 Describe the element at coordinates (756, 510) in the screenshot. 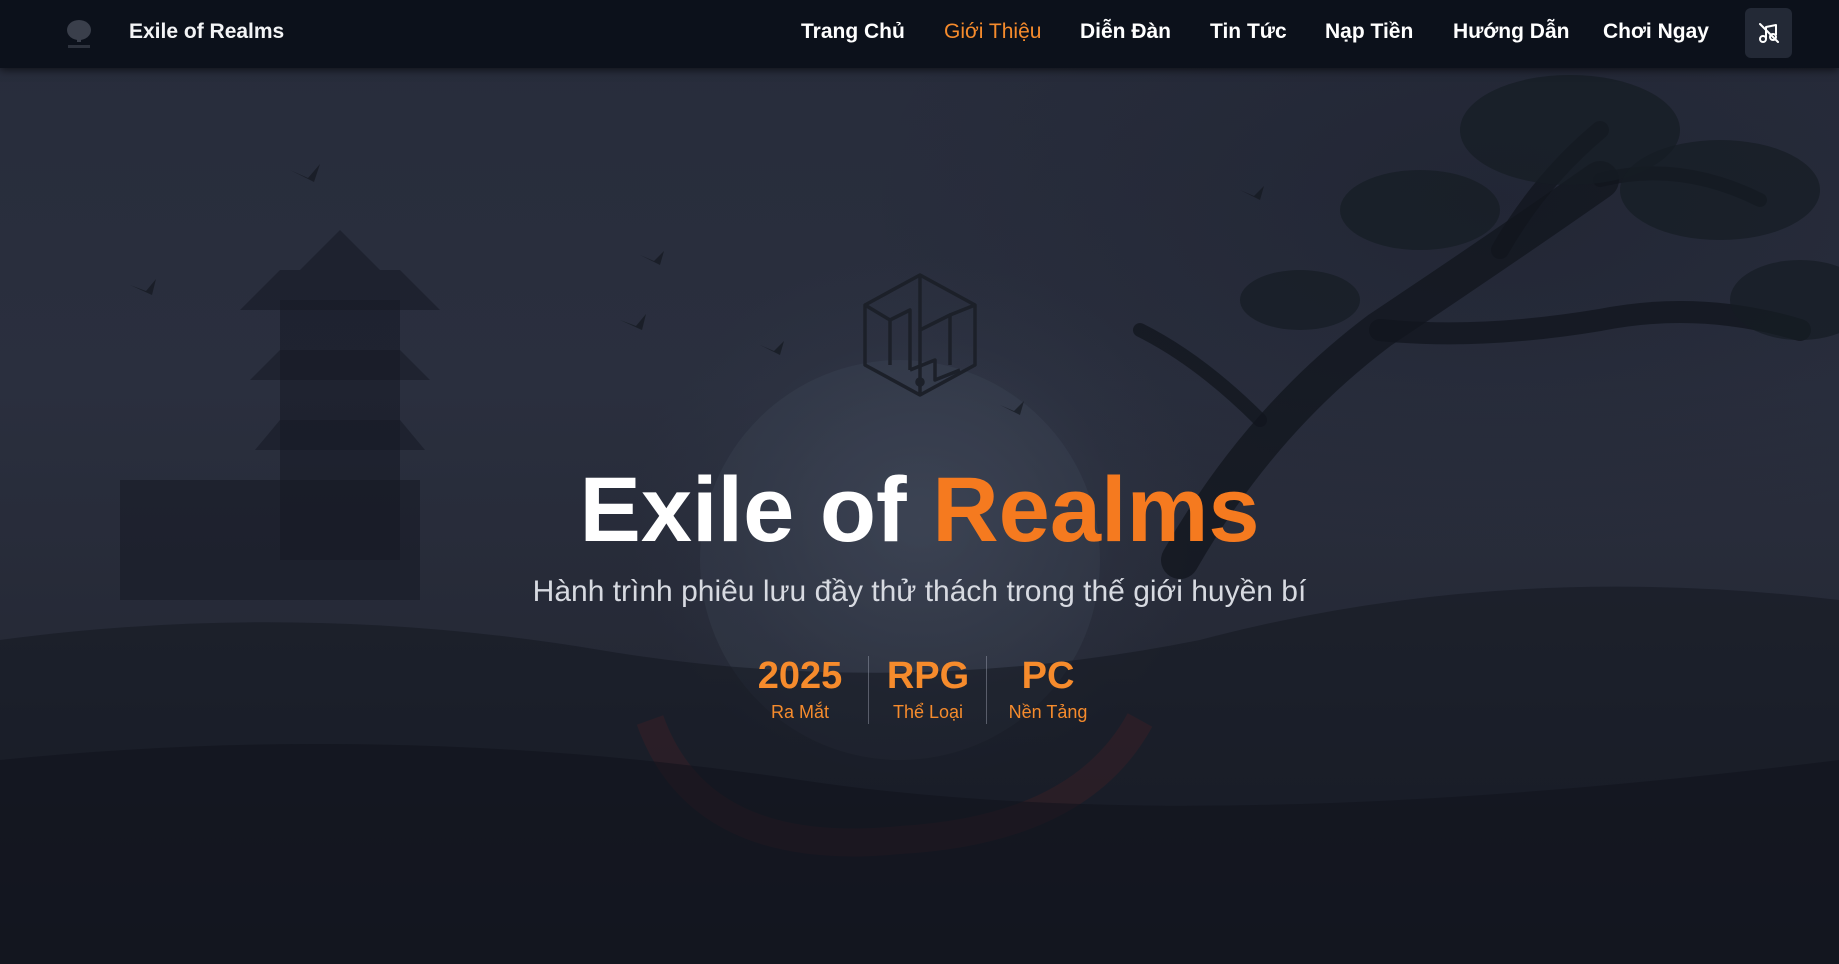

I see `hero-title-main: Exile of` at that location.